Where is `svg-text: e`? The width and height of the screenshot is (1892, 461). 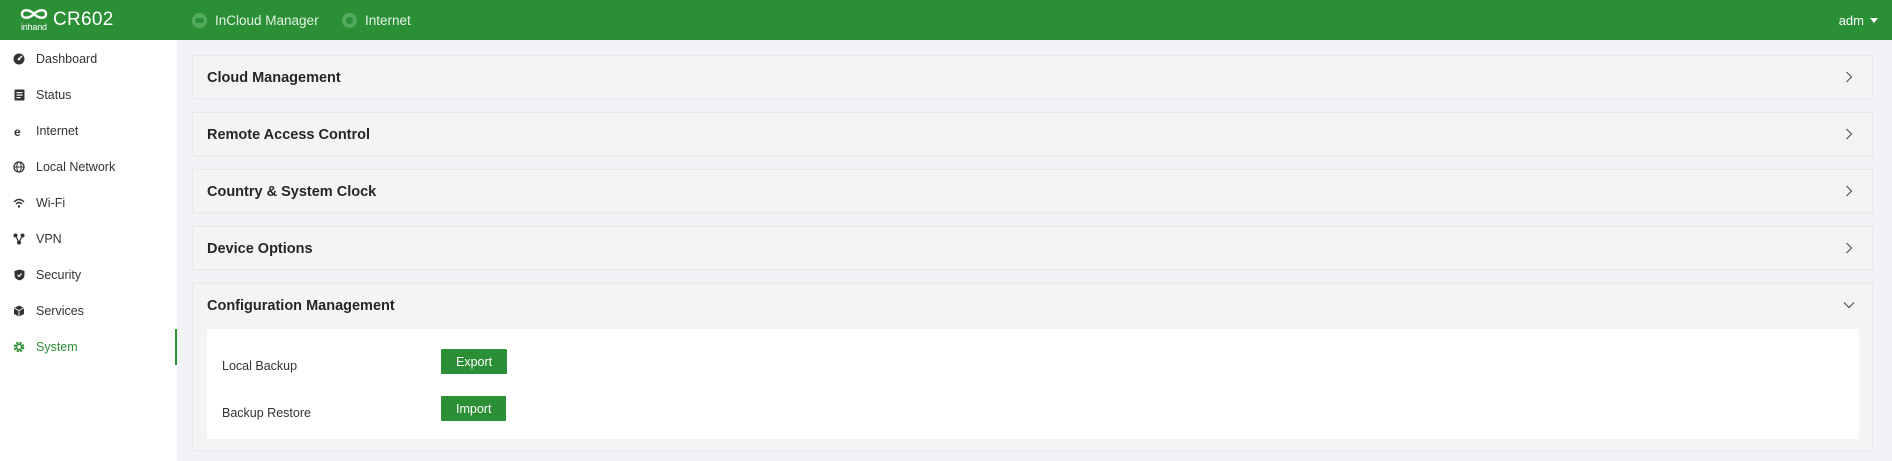
svg-text: e is located at coordinates (17, 131).